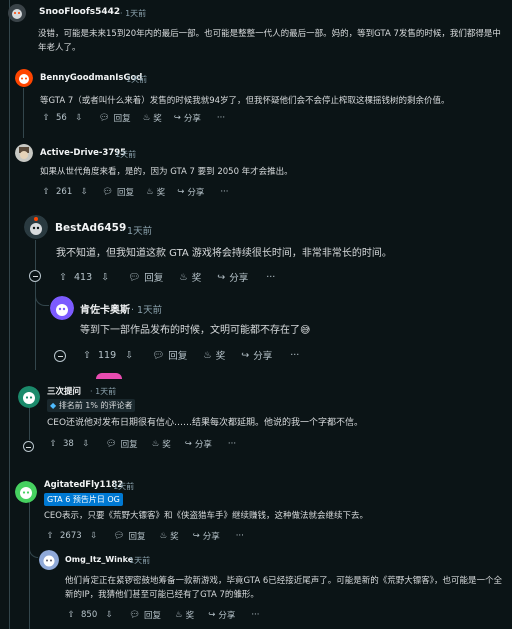  I want to click on vote-count: 261, so click(64, 192).